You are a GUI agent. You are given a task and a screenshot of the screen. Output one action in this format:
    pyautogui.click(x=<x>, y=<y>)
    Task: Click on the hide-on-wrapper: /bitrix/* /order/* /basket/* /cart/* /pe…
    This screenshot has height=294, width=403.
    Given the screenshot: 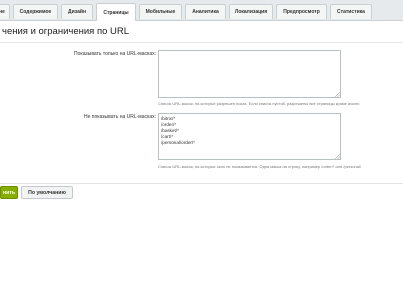 What is the action you would take?
    pyautogui.click(x=249, y=136)
    